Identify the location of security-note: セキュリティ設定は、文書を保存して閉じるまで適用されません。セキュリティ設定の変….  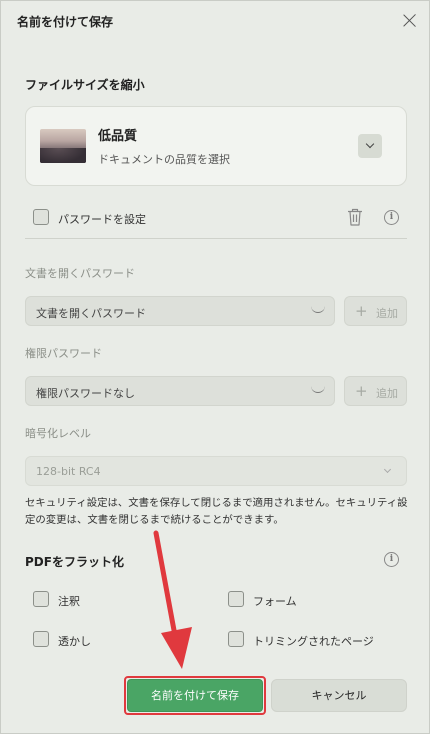
(216, 511).